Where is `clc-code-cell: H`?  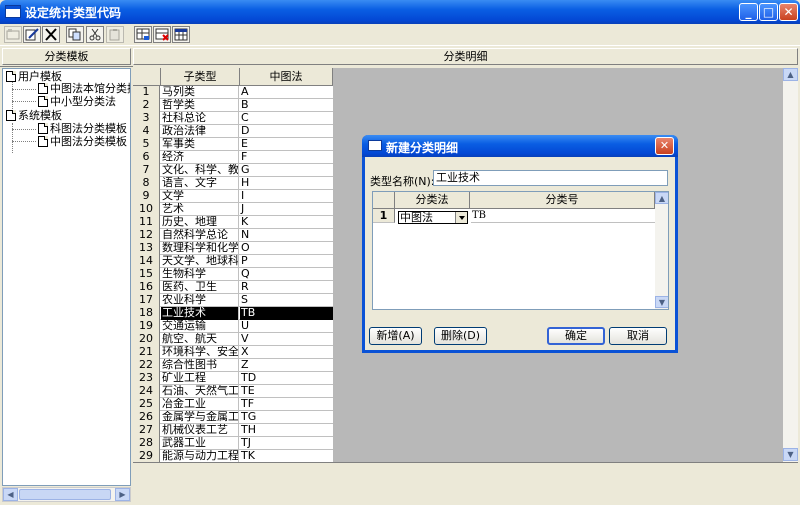
clc-code-cell: H is located at coordinates (286, 183).